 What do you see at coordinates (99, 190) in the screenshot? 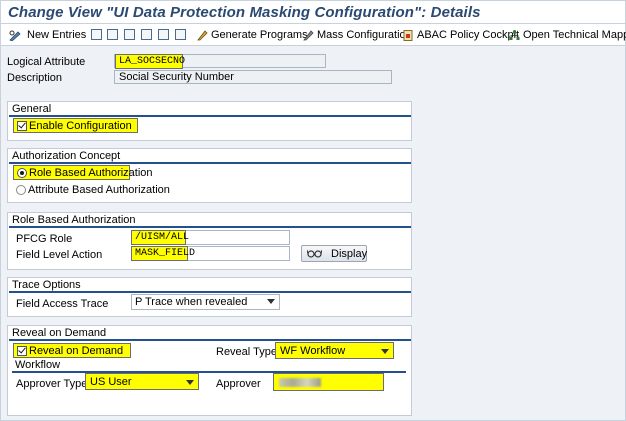
I see `attribute-based-authorization-label: Attribute Based Authorization` at bounding box center [99, 190].